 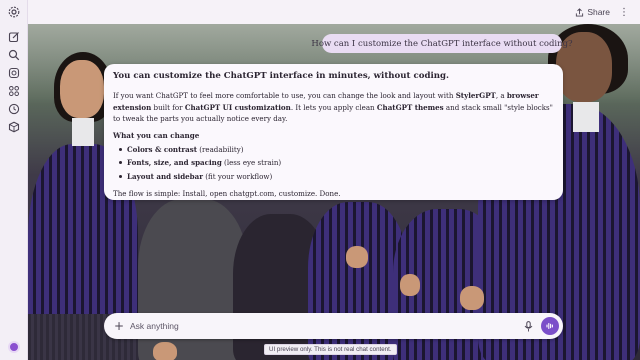 What do you see at coordinates (598, 12) in the screenshot?
I see `share-label: Share` at bounding box center [598, 12].